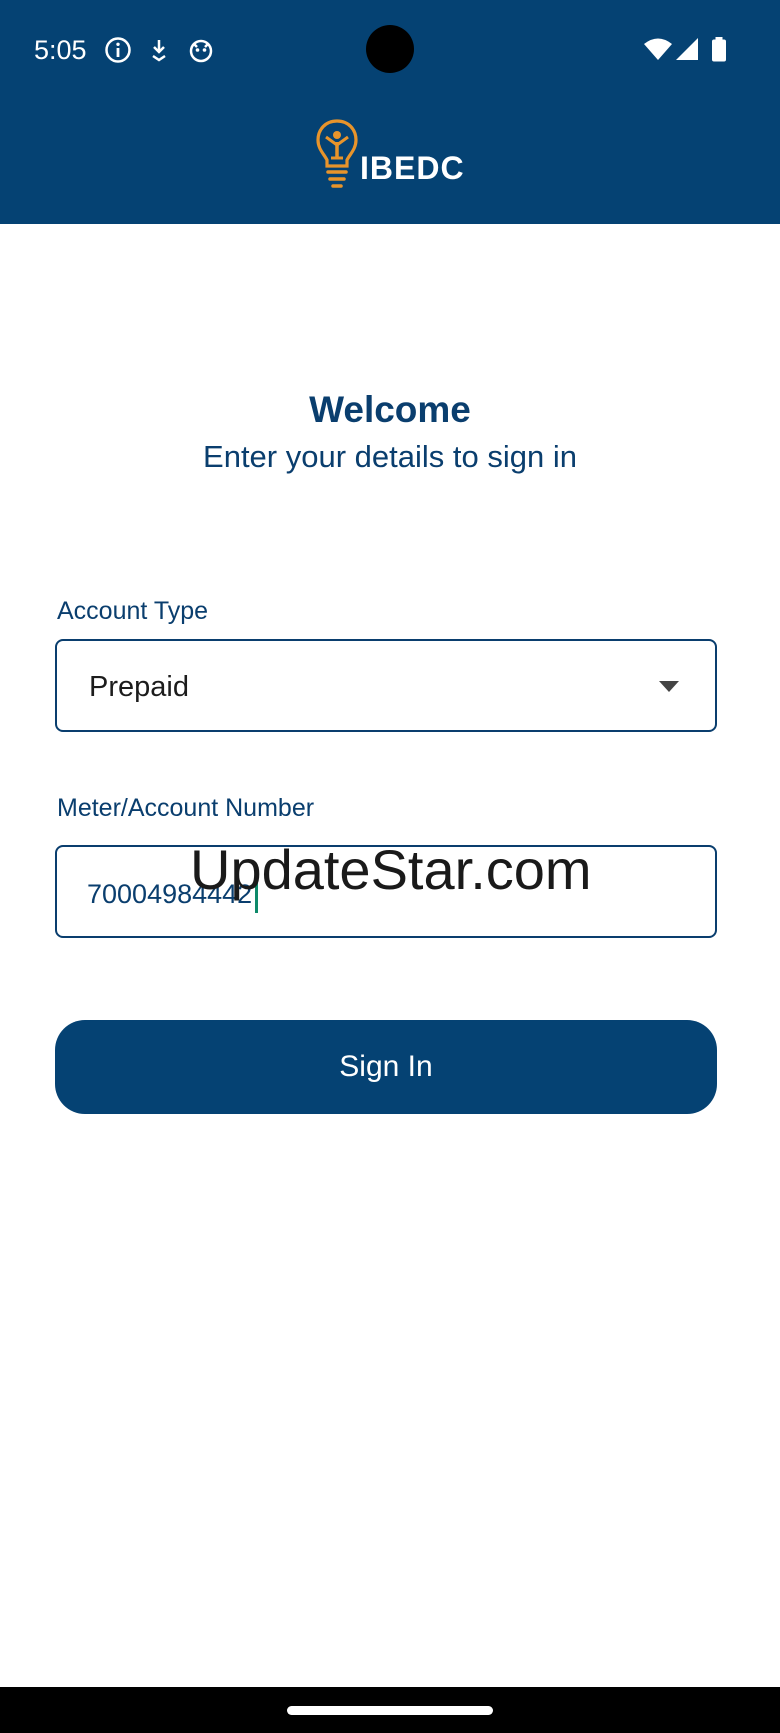 The height and width of the screenshot is (1733, 780). Describe the element at coordinates (669, 686) in the screenshot. I see `caret-down-icon` at that location.